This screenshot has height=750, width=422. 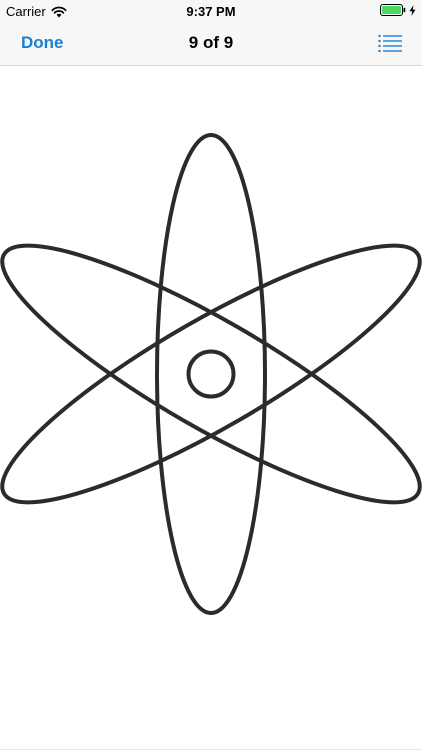 What do you see at coordinates (42, 43) in the screenshot?
I see `done-button: Done` at bounding box center [42, 43].